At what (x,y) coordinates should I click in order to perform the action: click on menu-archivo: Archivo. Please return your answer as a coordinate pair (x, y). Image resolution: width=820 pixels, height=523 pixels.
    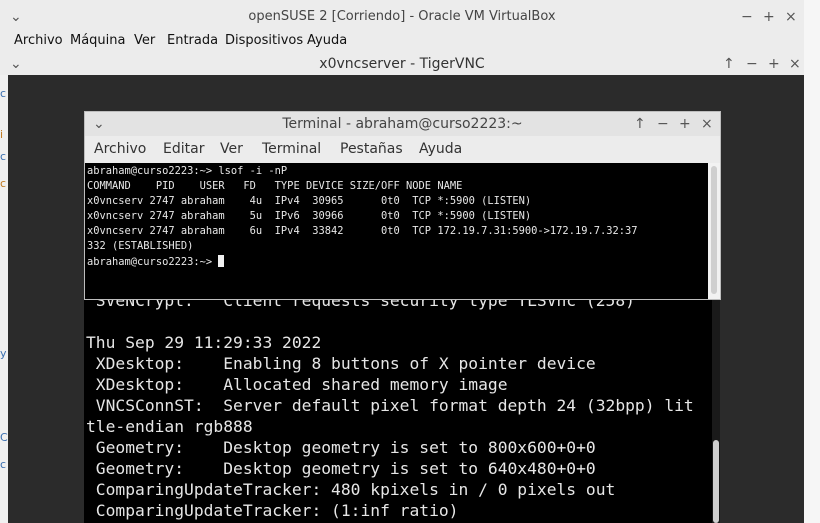
    Looking at the image, I should click on (38, 40).